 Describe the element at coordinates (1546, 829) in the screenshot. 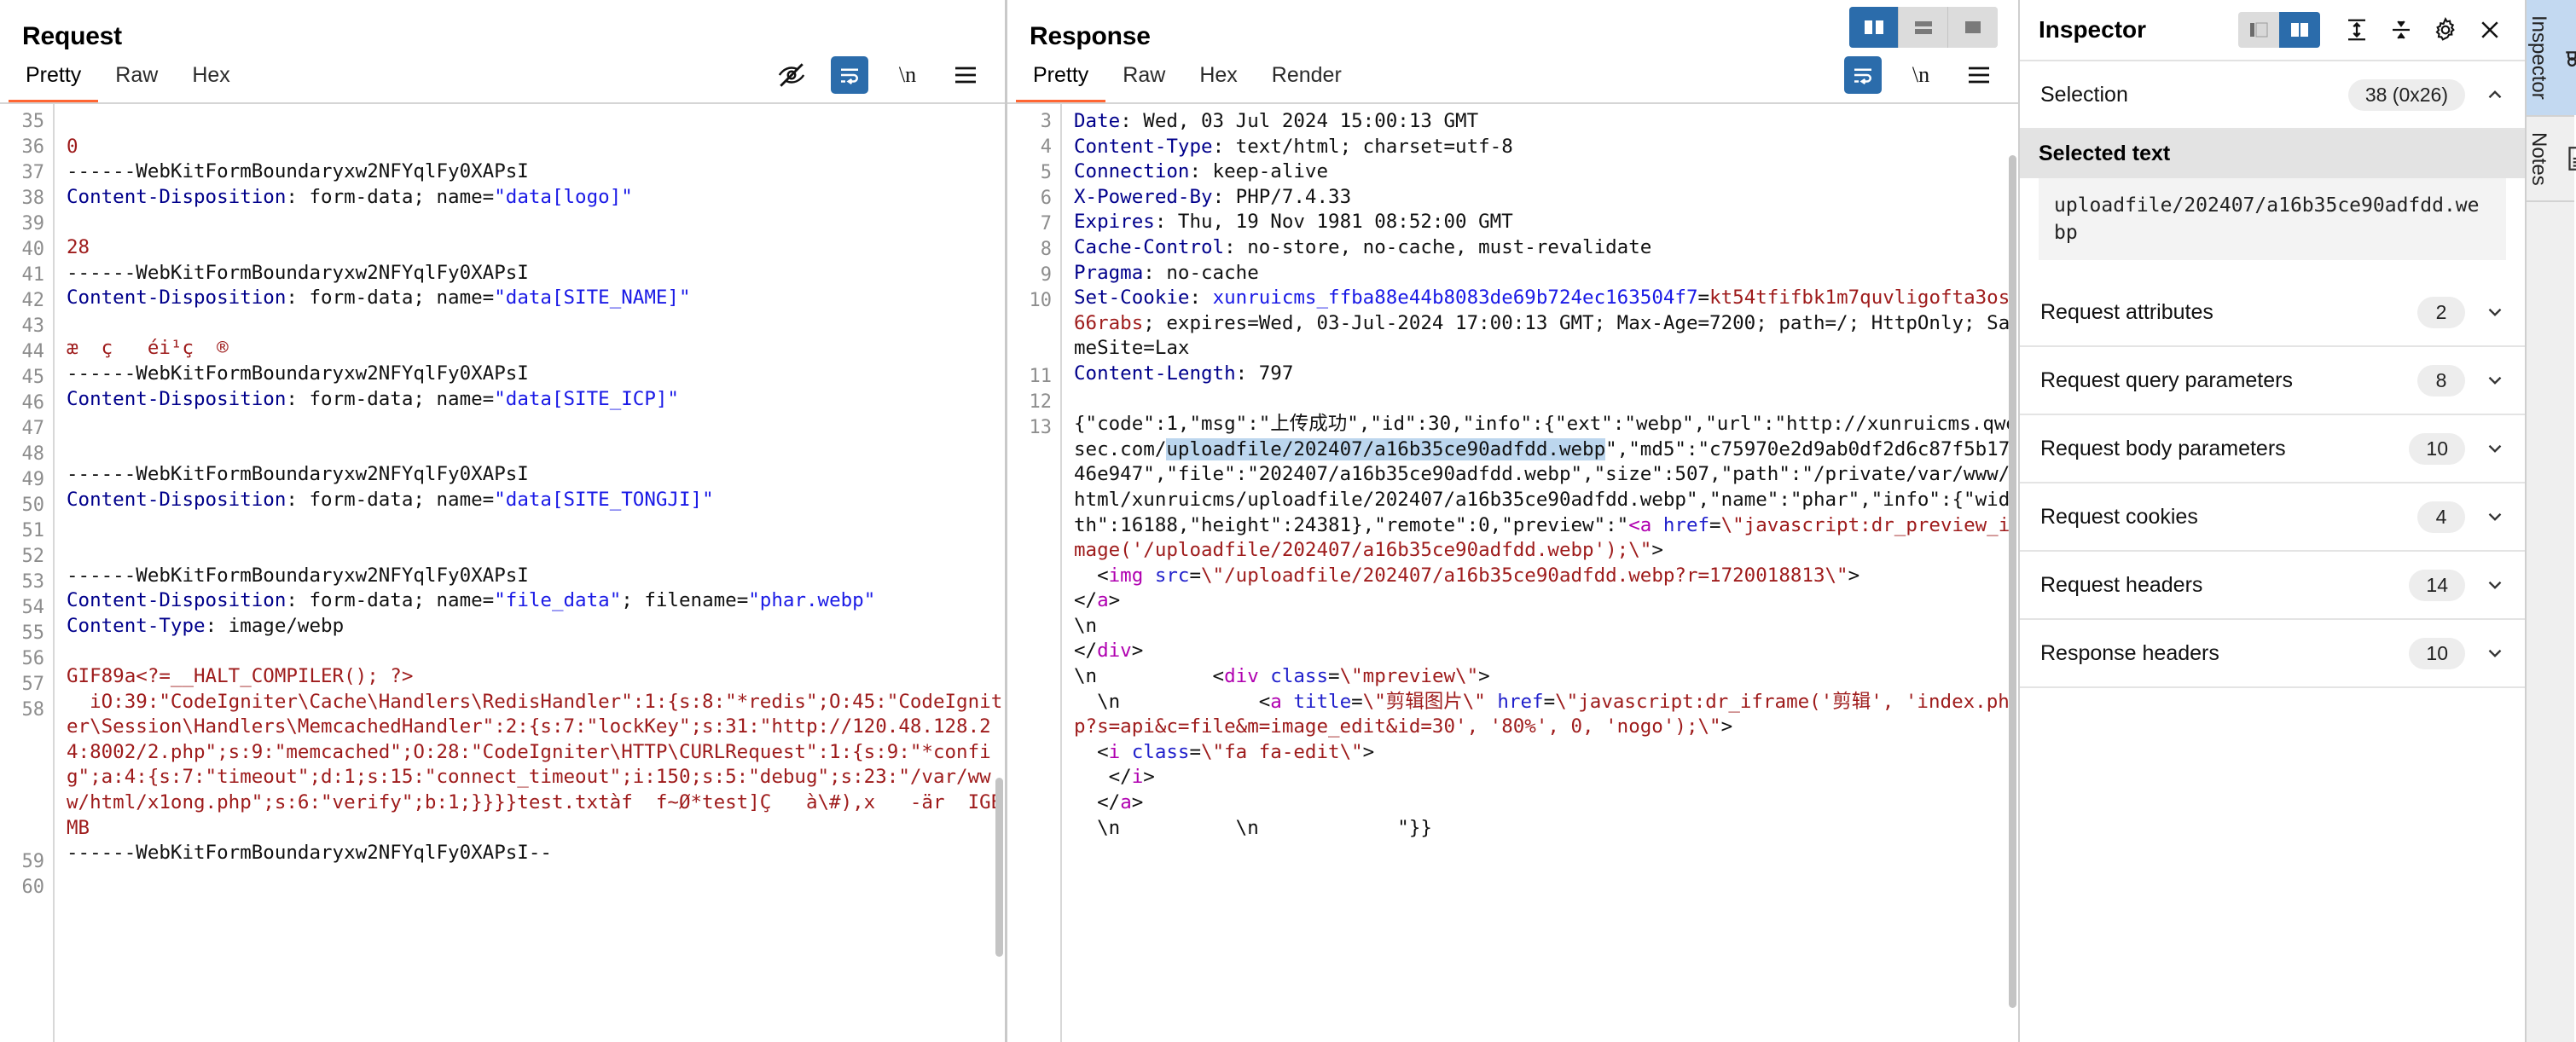

I see `code-line: \n \n "}}` at that location.